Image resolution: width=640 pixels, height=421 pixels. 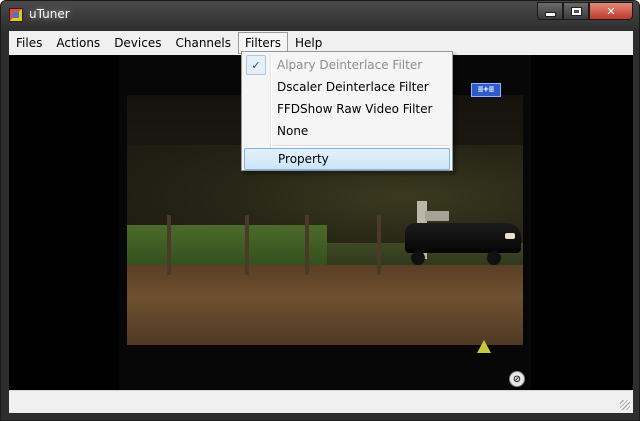 I want to click on title-bar: uTuner ✕, so click(x=320, y=15).